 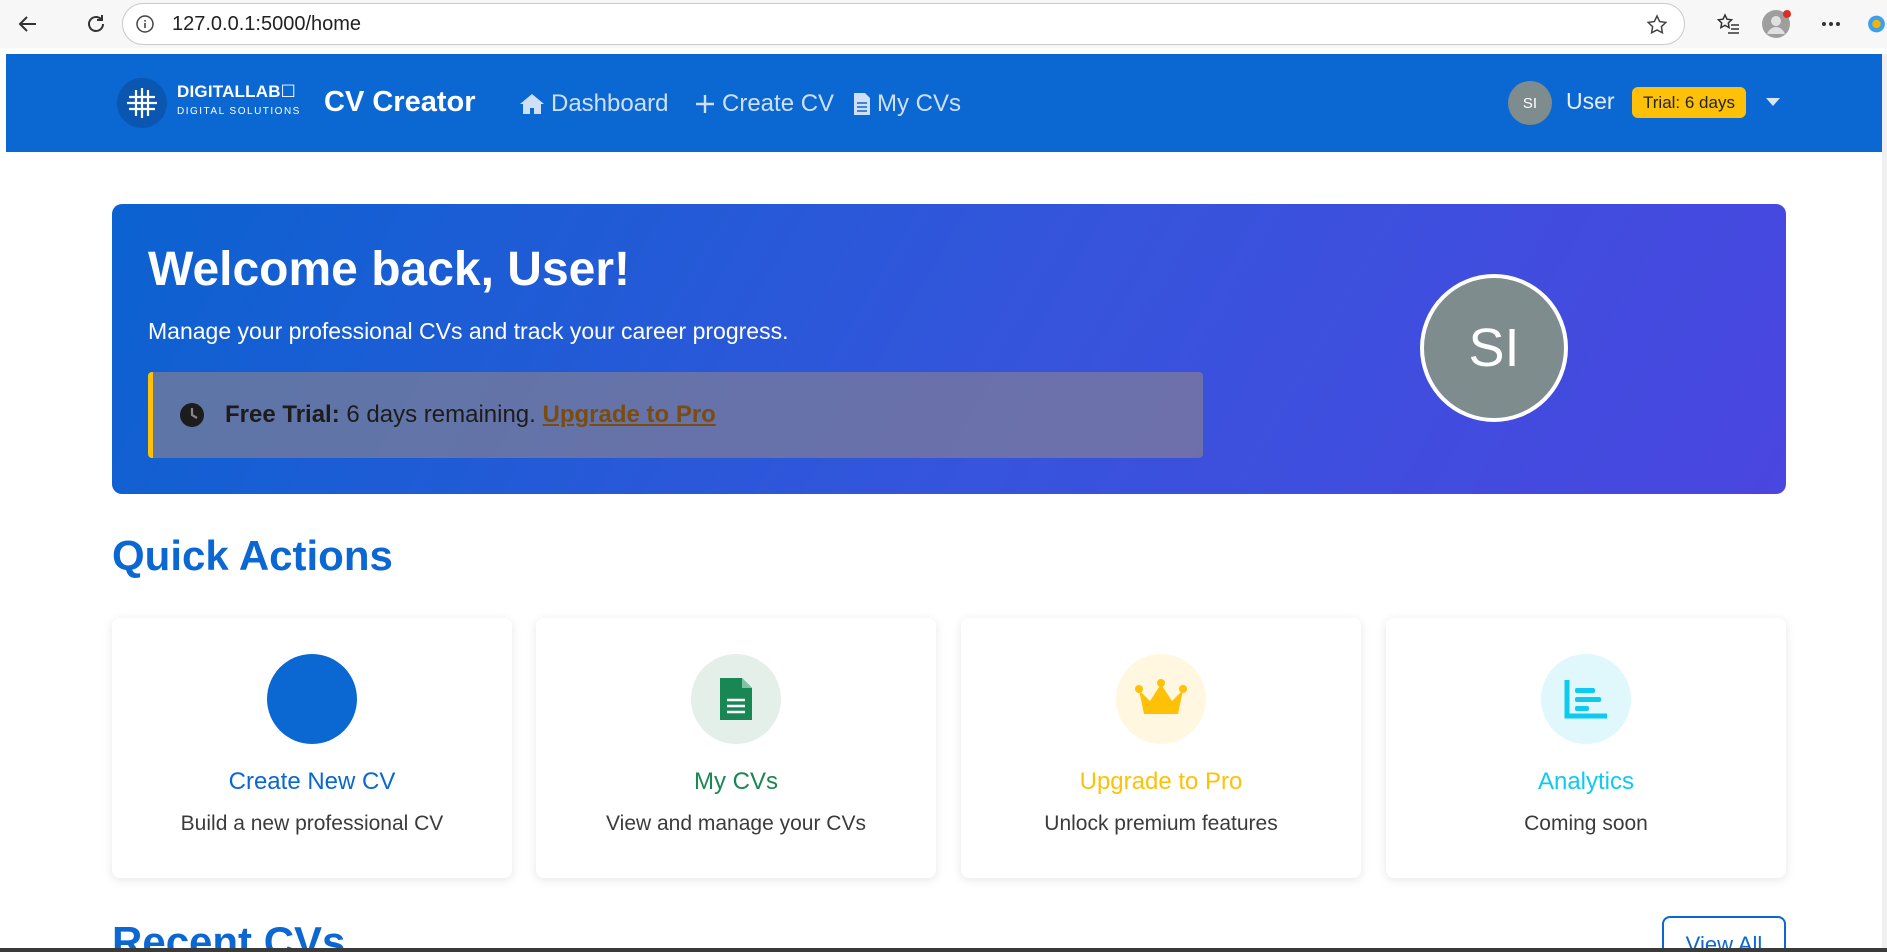 I want to click on hero-avatar: SI, so click(x=1494, y=348).